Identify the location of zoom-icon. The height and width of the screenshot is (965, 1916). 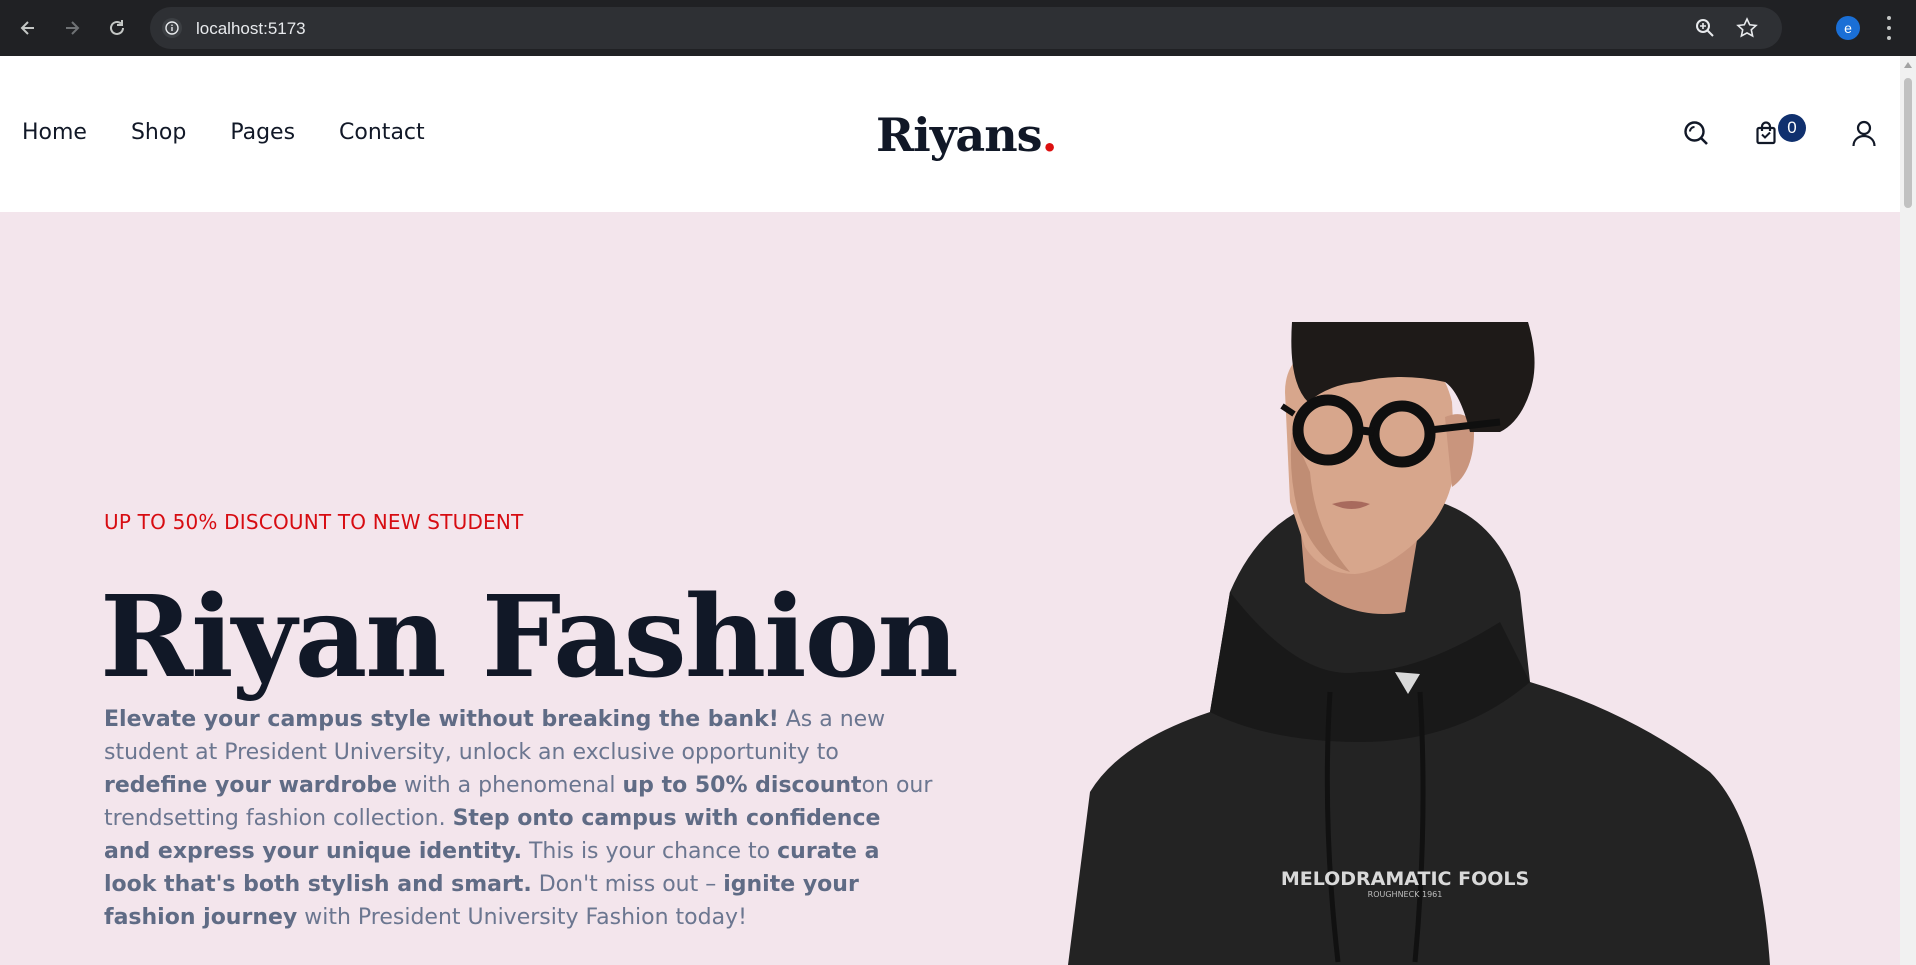
(1705, 30).